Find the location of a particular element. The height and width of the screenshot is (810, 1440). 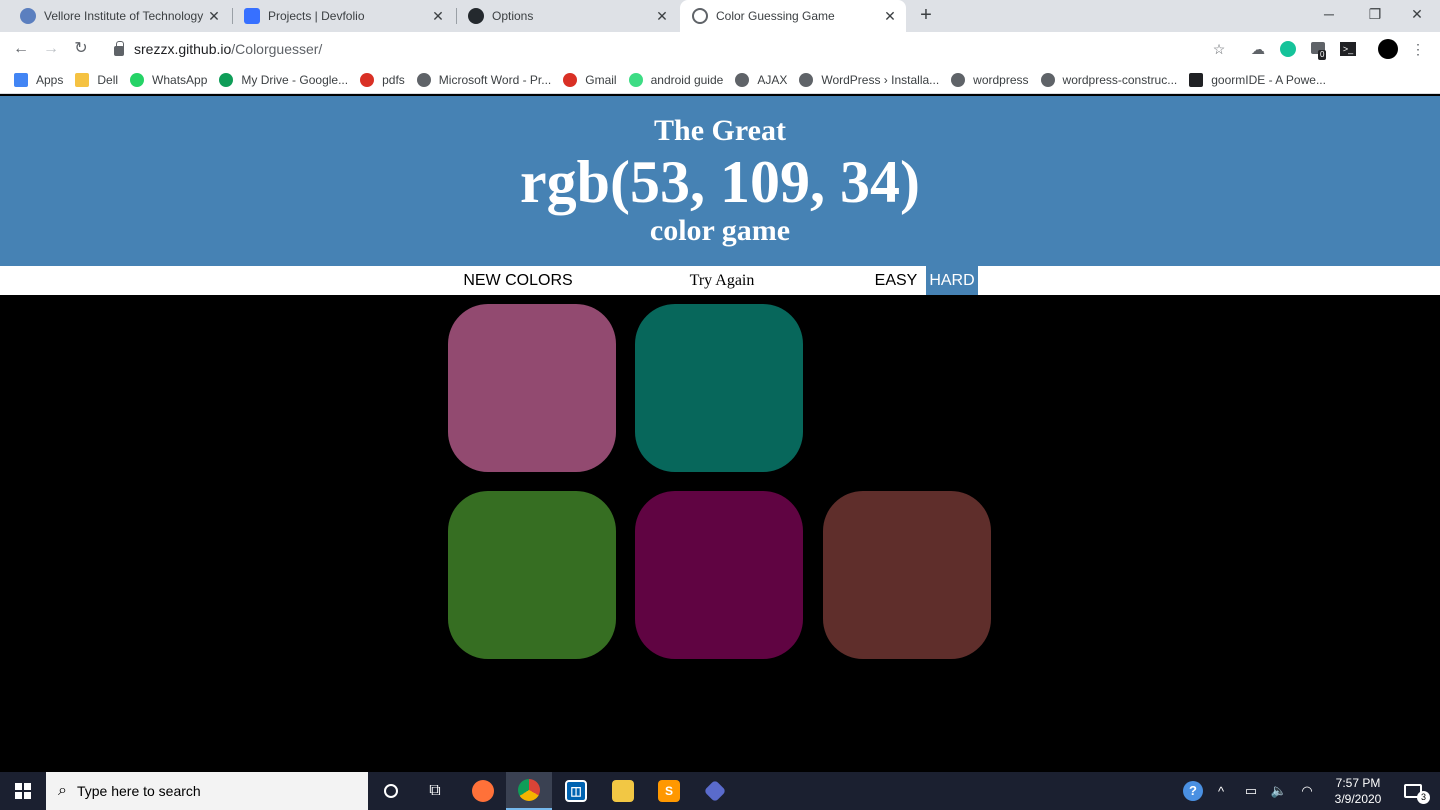

bookmark-label: android guide is located at coordinates (687, 79).